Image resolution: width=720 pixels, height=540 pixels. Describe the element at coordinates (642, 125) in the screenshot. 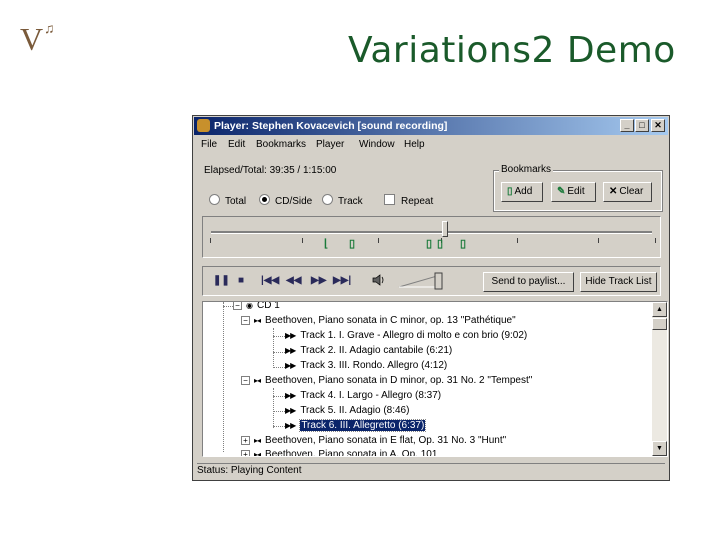

I see `maximize-button: □` at that location.